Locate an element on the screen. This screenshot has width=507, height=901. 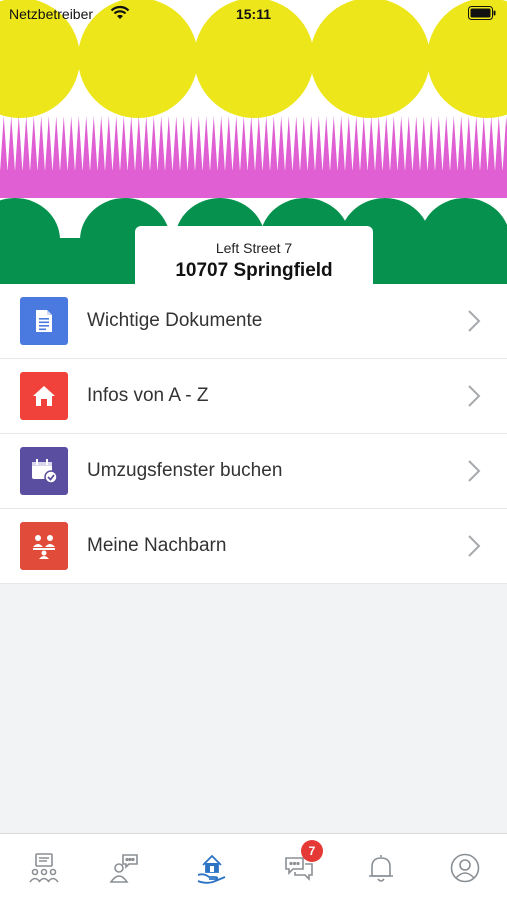
bell-icon is located at coordinates (381, 868).